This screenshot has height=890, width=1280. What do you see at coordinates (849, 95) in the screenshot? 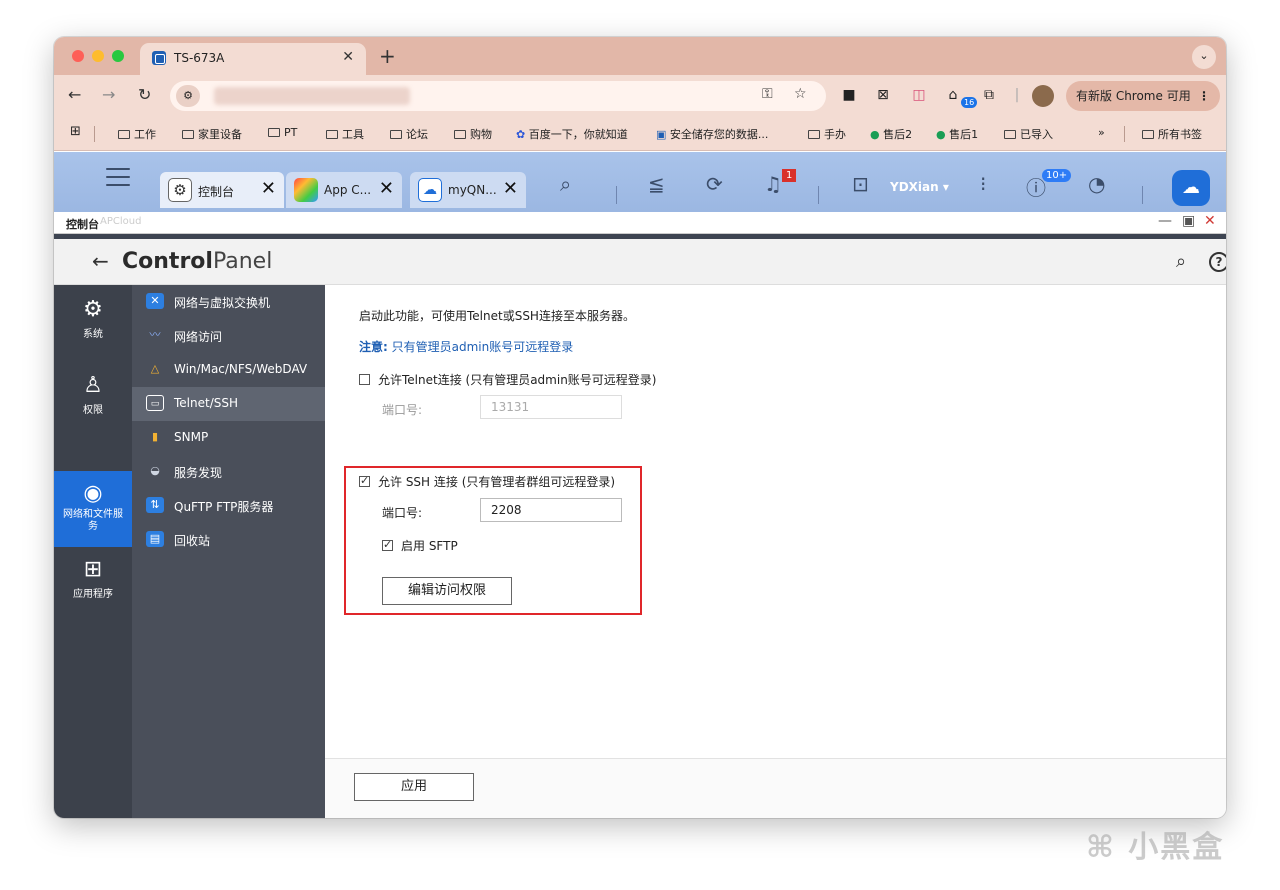
I see `extension-1-icon: ■` at bounding box center [849, 95].